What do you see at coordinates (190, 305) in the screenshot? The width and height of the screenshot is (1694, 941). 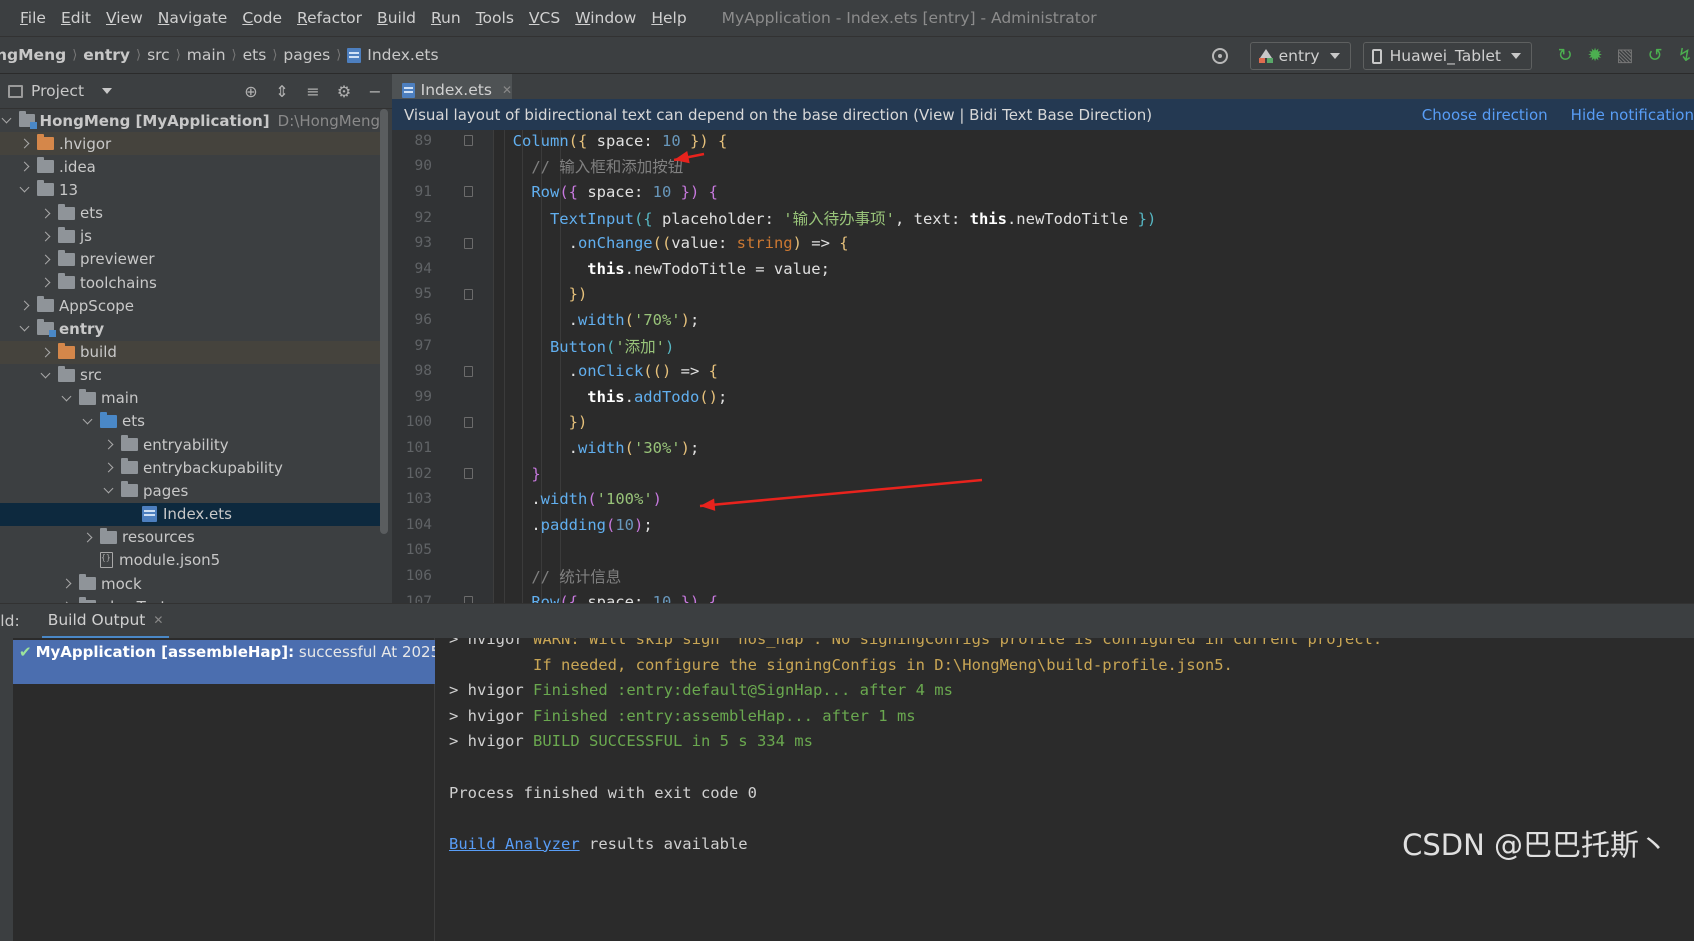 I see `tree-item: AppScope` at bounding box center [190, 305].